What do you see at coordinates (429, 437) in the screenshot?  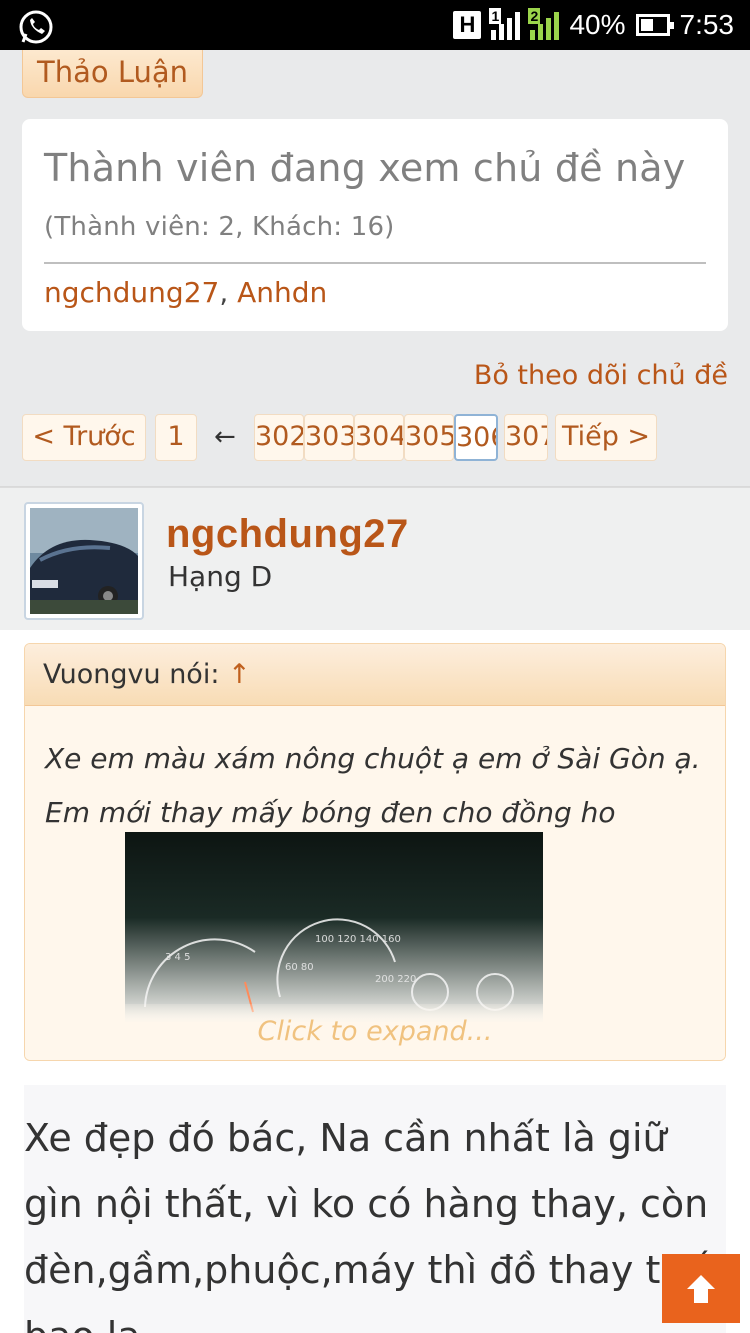 I see `page-305-button: 305` at bounding box center [429, 437].